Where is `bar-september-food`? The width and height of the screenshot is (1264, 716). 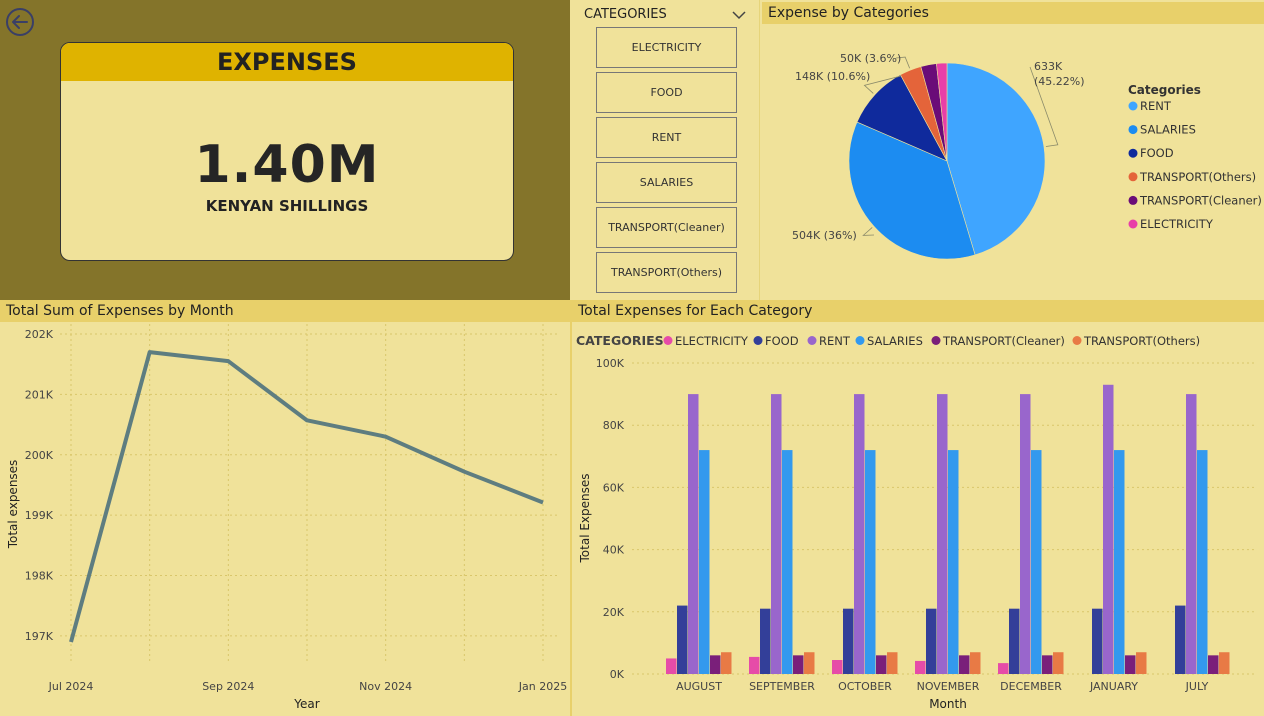
bar-september-food is located at coordinates (765, 641).